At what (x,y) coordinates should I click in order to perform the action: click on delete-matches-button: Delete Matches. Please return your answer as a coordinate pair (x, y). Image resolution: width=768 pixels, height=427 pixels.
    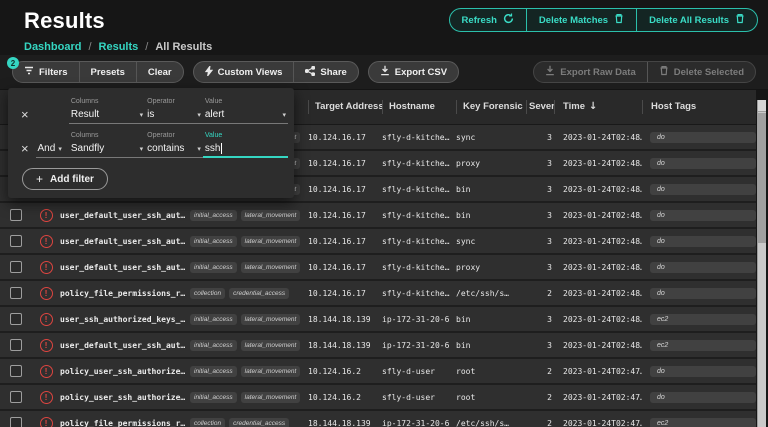
    Looking at the image, I should click on (580, 20).